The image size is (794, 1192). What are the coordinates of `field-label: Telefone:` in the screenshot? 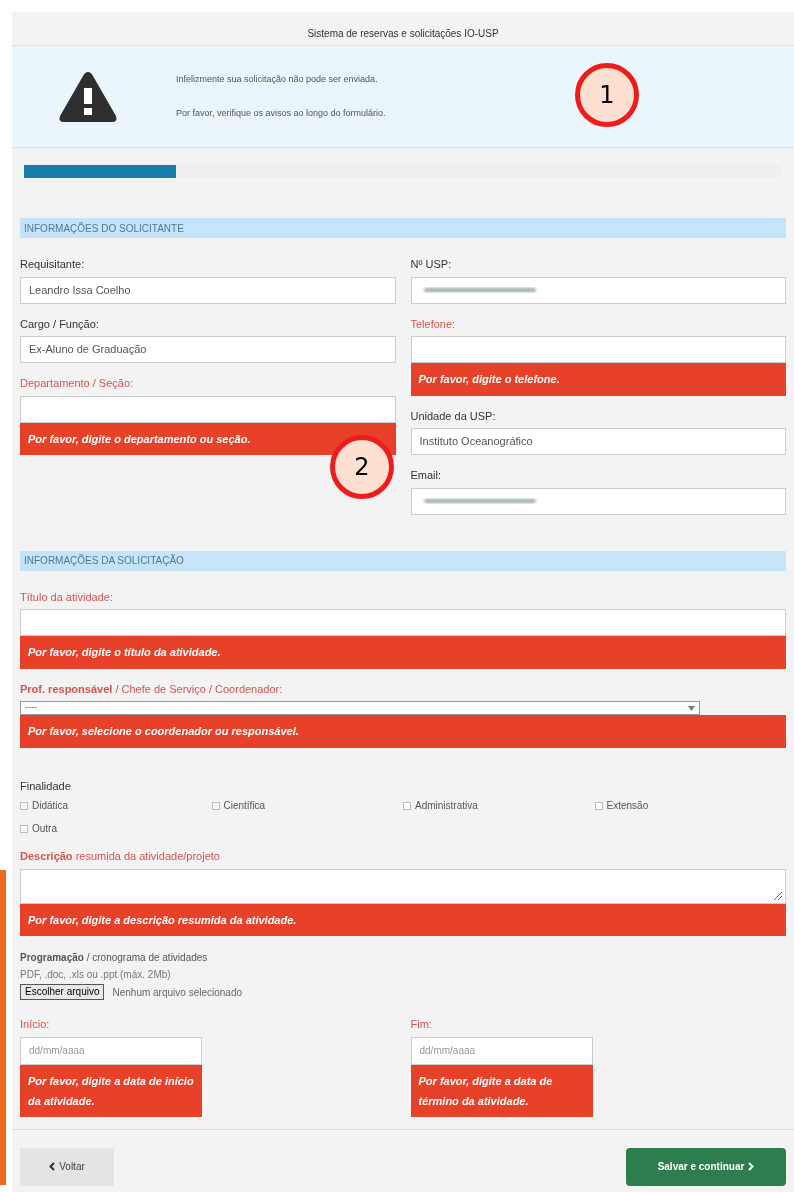 It's located at (433, 324).